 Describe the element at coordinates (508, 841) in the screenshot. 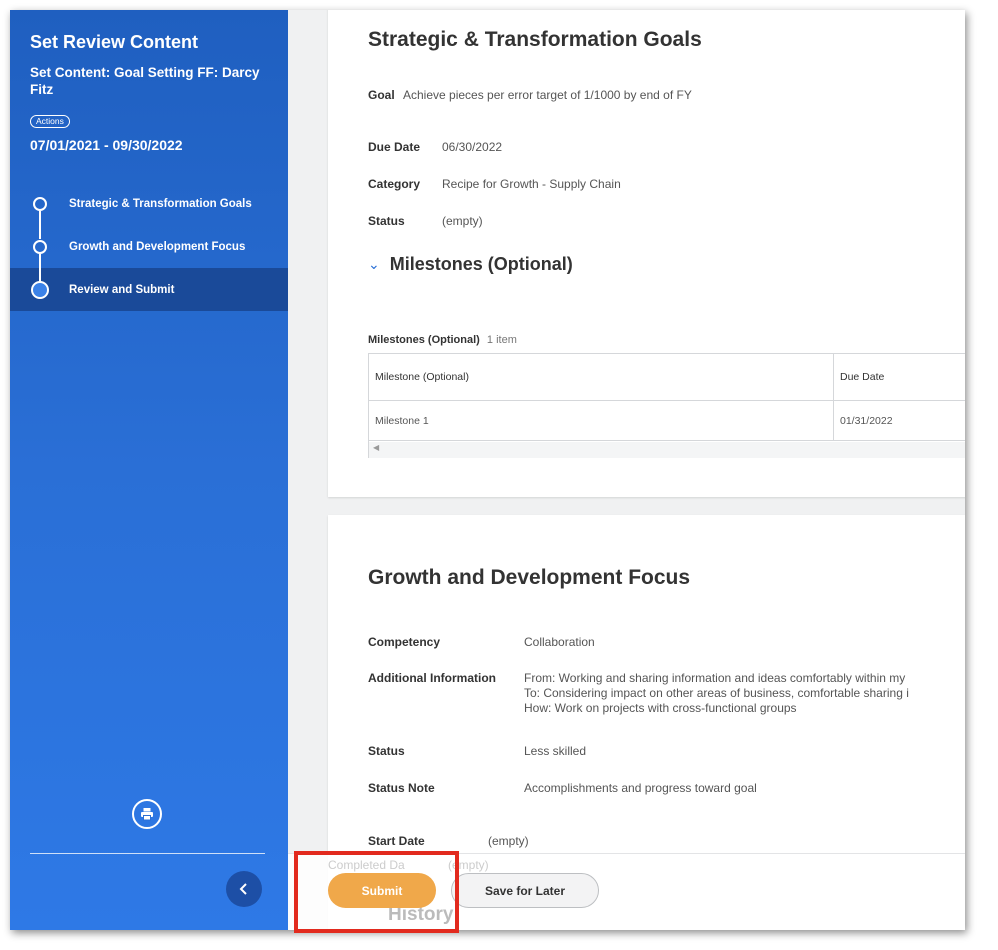

I see `start-date-value: (empty)` at that location.